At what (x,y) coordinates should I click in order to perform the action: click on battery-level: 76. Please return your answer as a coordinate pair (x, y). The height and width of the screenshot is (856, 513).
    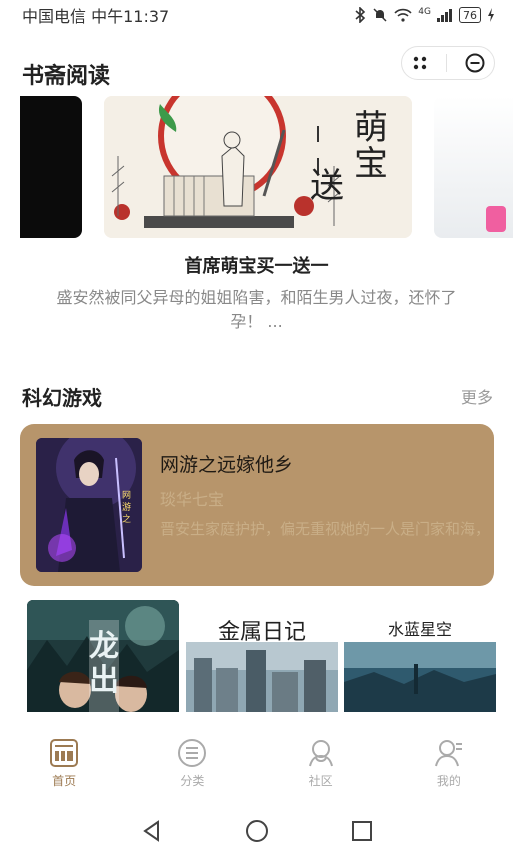
    Looking at the image, I should click on (470, 15).